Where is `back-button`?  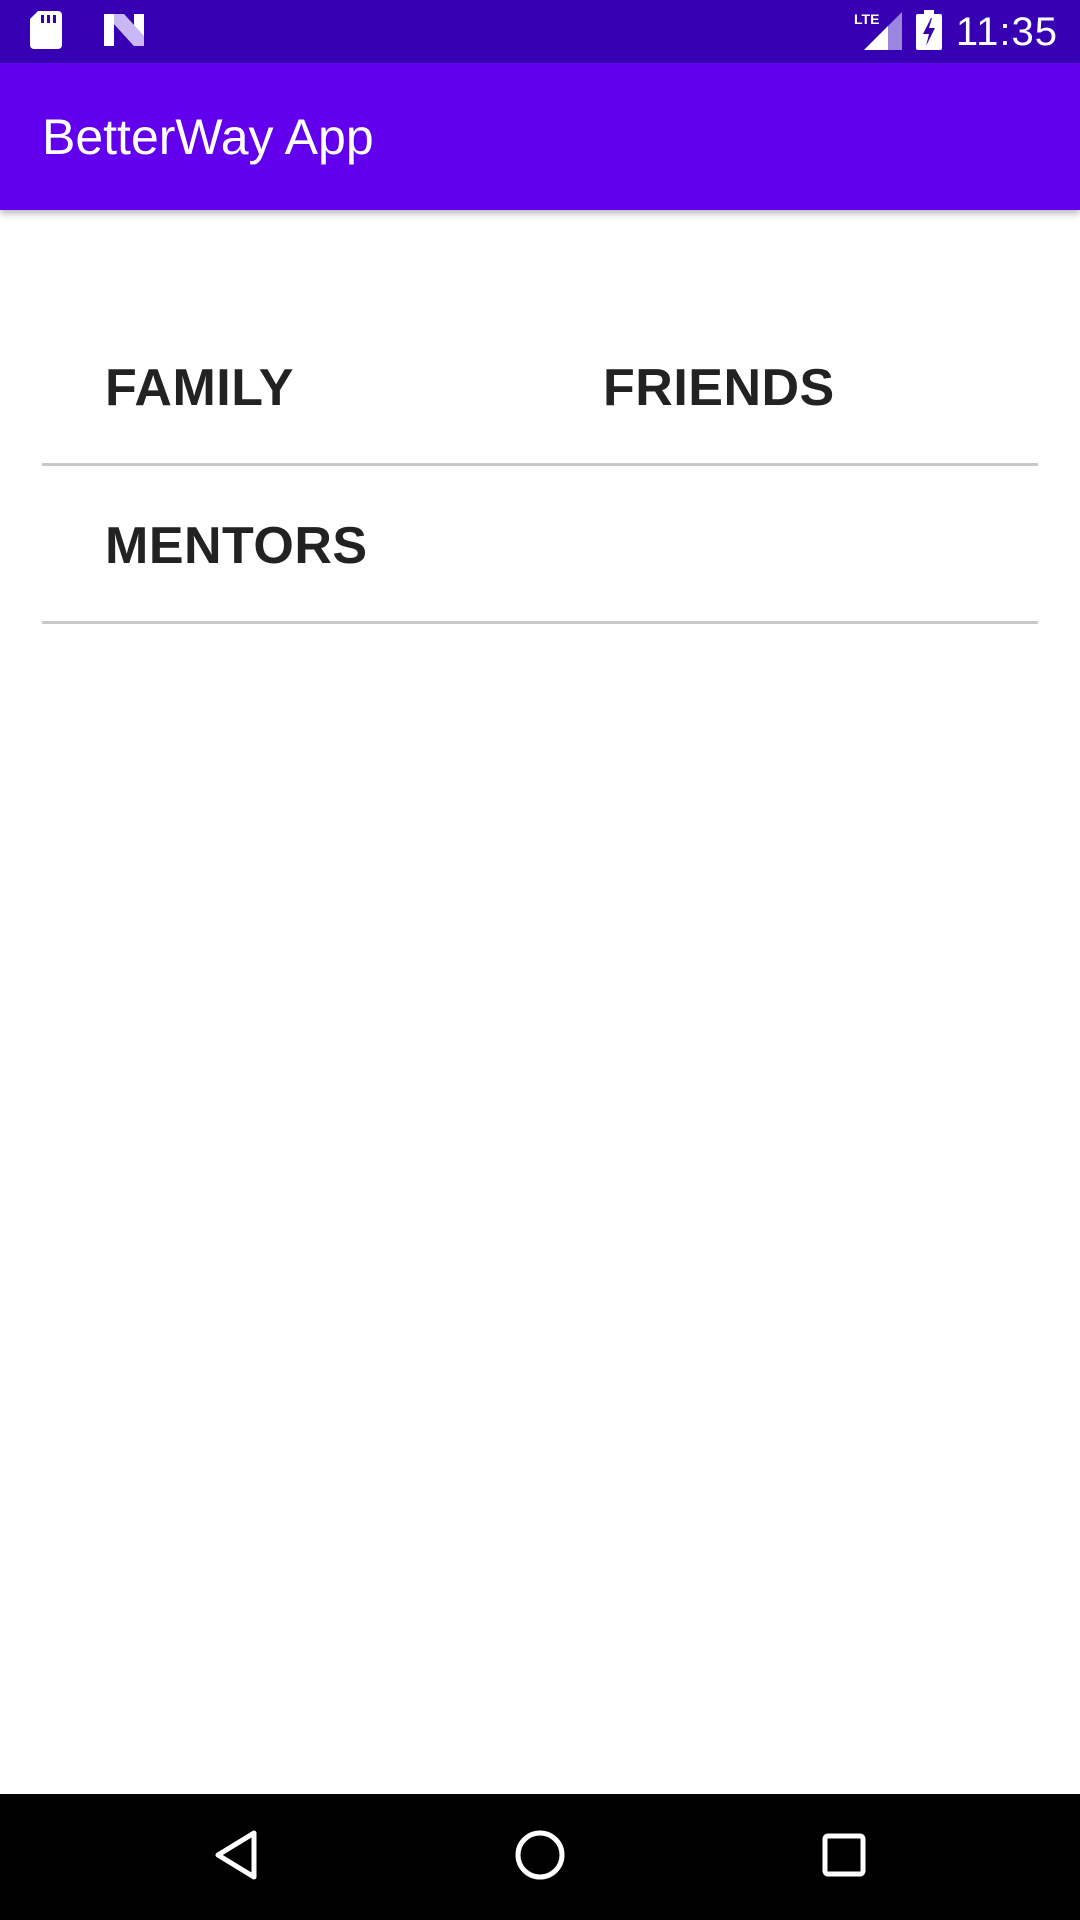
back-button is located at coordinates (236, 1857).